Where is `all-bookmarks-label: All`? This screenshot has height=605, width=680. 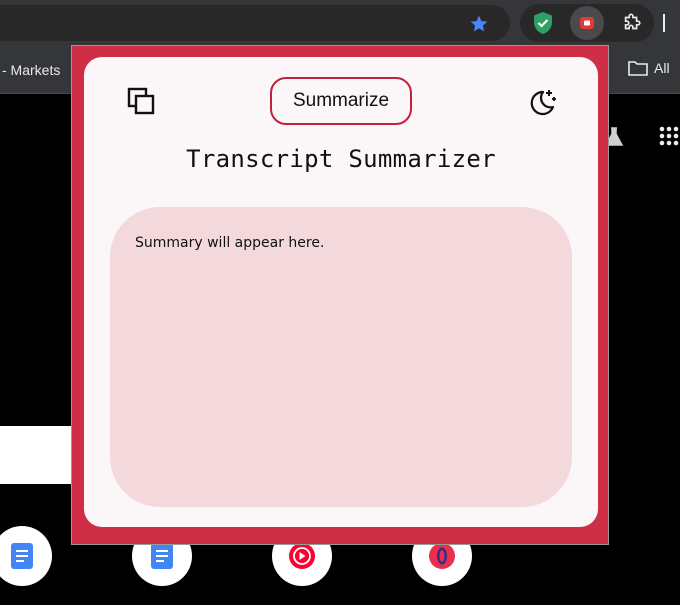 all-bookmarks-label: All is located at coordinates (662, 68).